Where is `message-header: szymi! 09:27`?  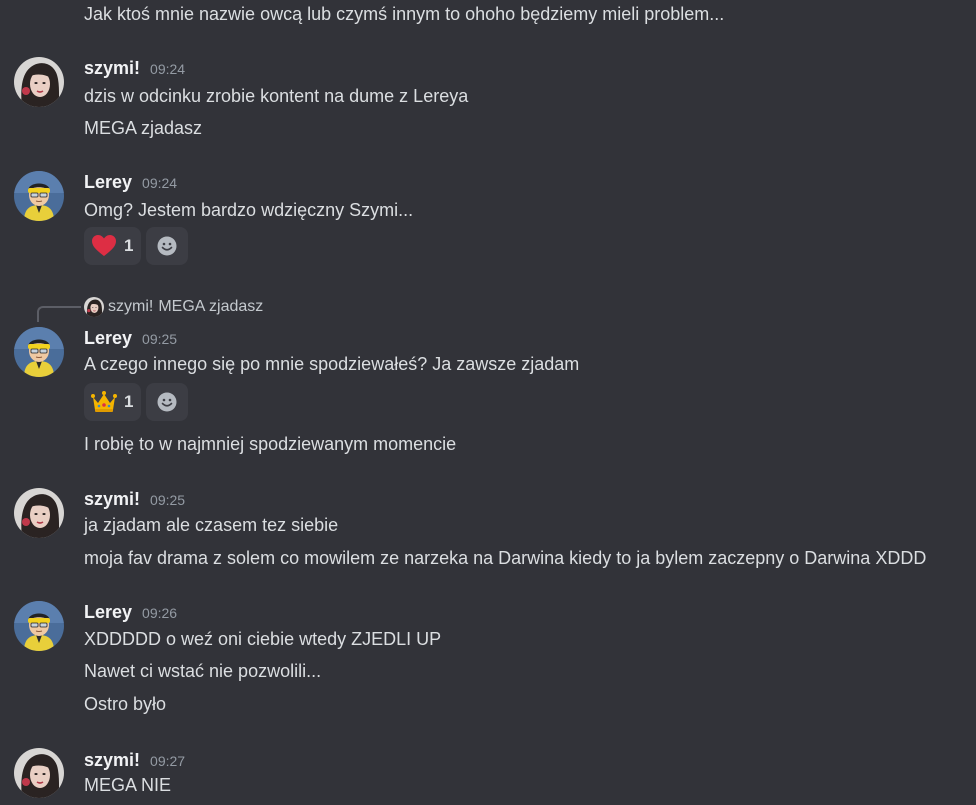
message-header: szymi! 09:27 is located at coordinates (134, 760).